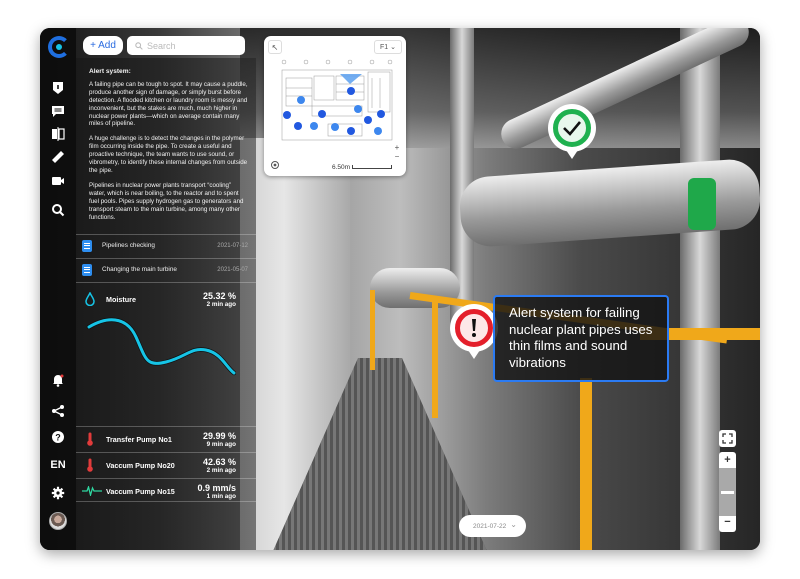 The height and width of the screenshot is (579, 800). I want to click on scale-bar: 6.50m, so click(362, 167).